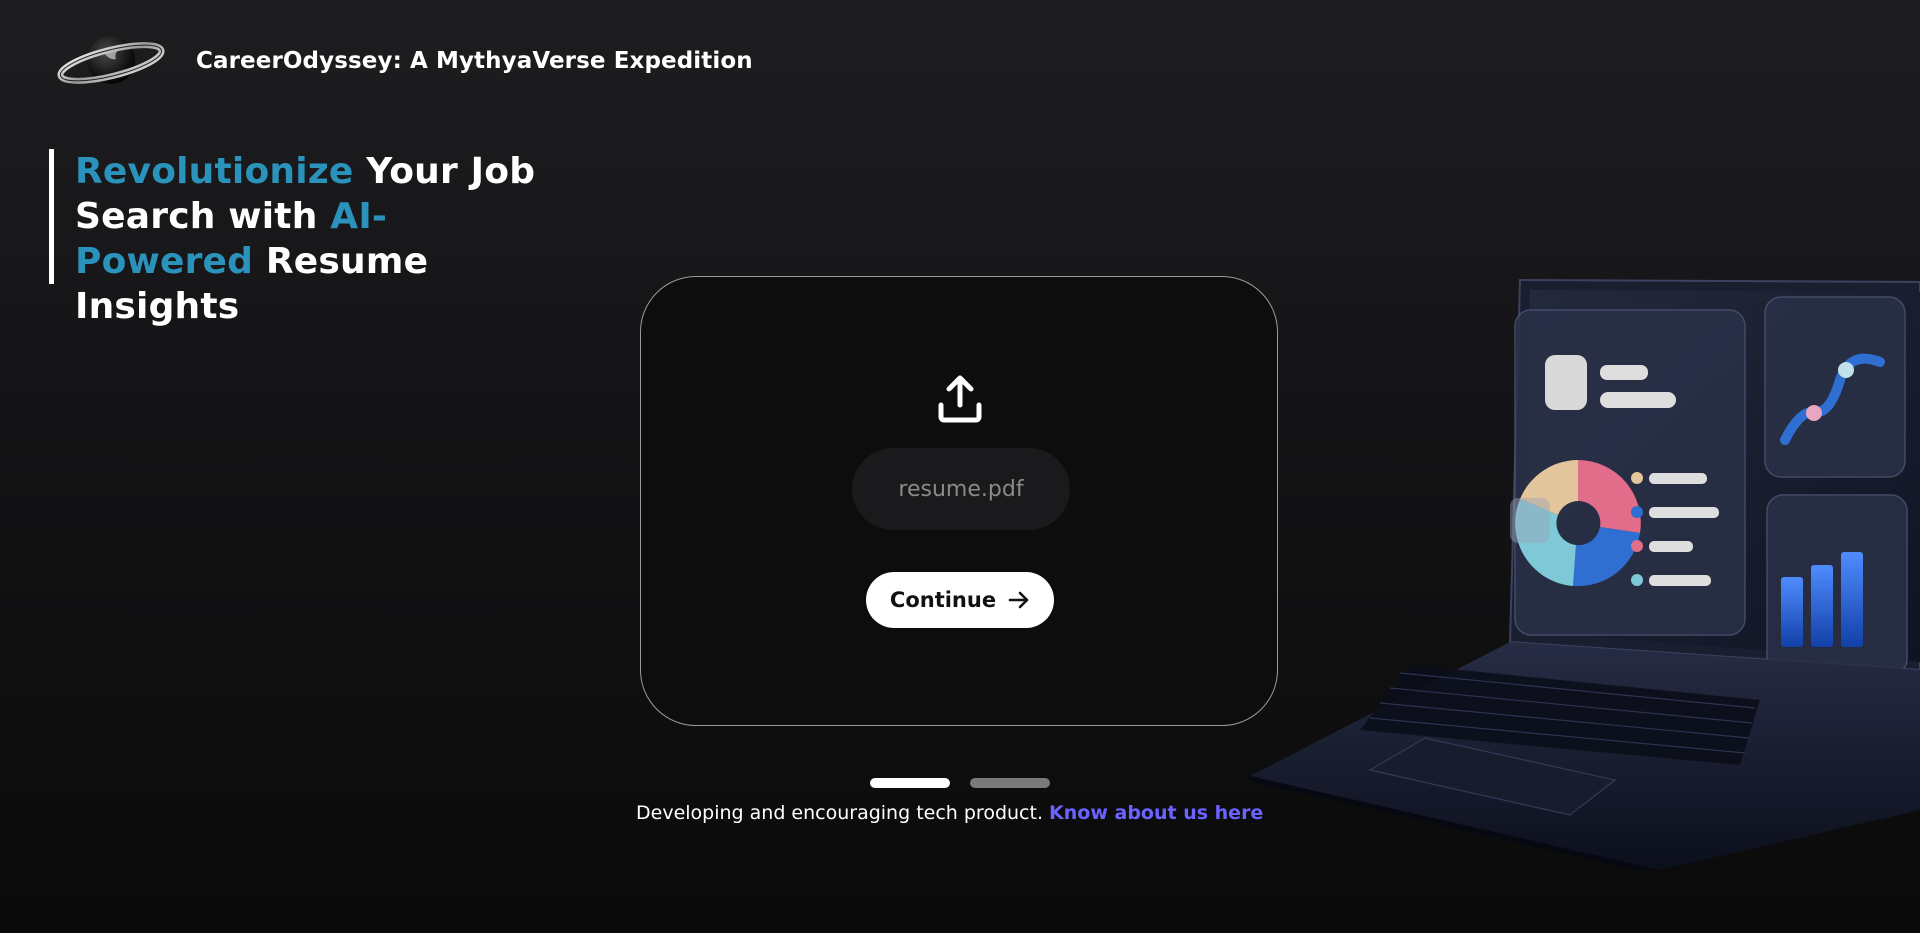  I want to click on continue-label: Continue, so click(943, 600).